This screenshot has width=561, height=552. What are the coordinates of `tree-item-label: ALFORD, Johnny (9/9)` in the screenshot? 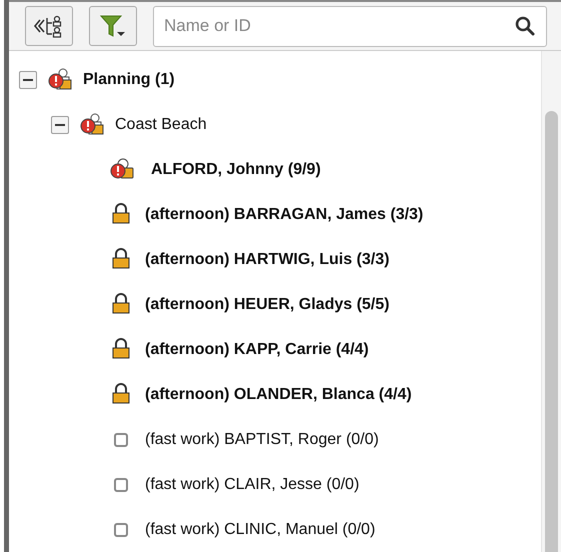 It's located at (236, 170).